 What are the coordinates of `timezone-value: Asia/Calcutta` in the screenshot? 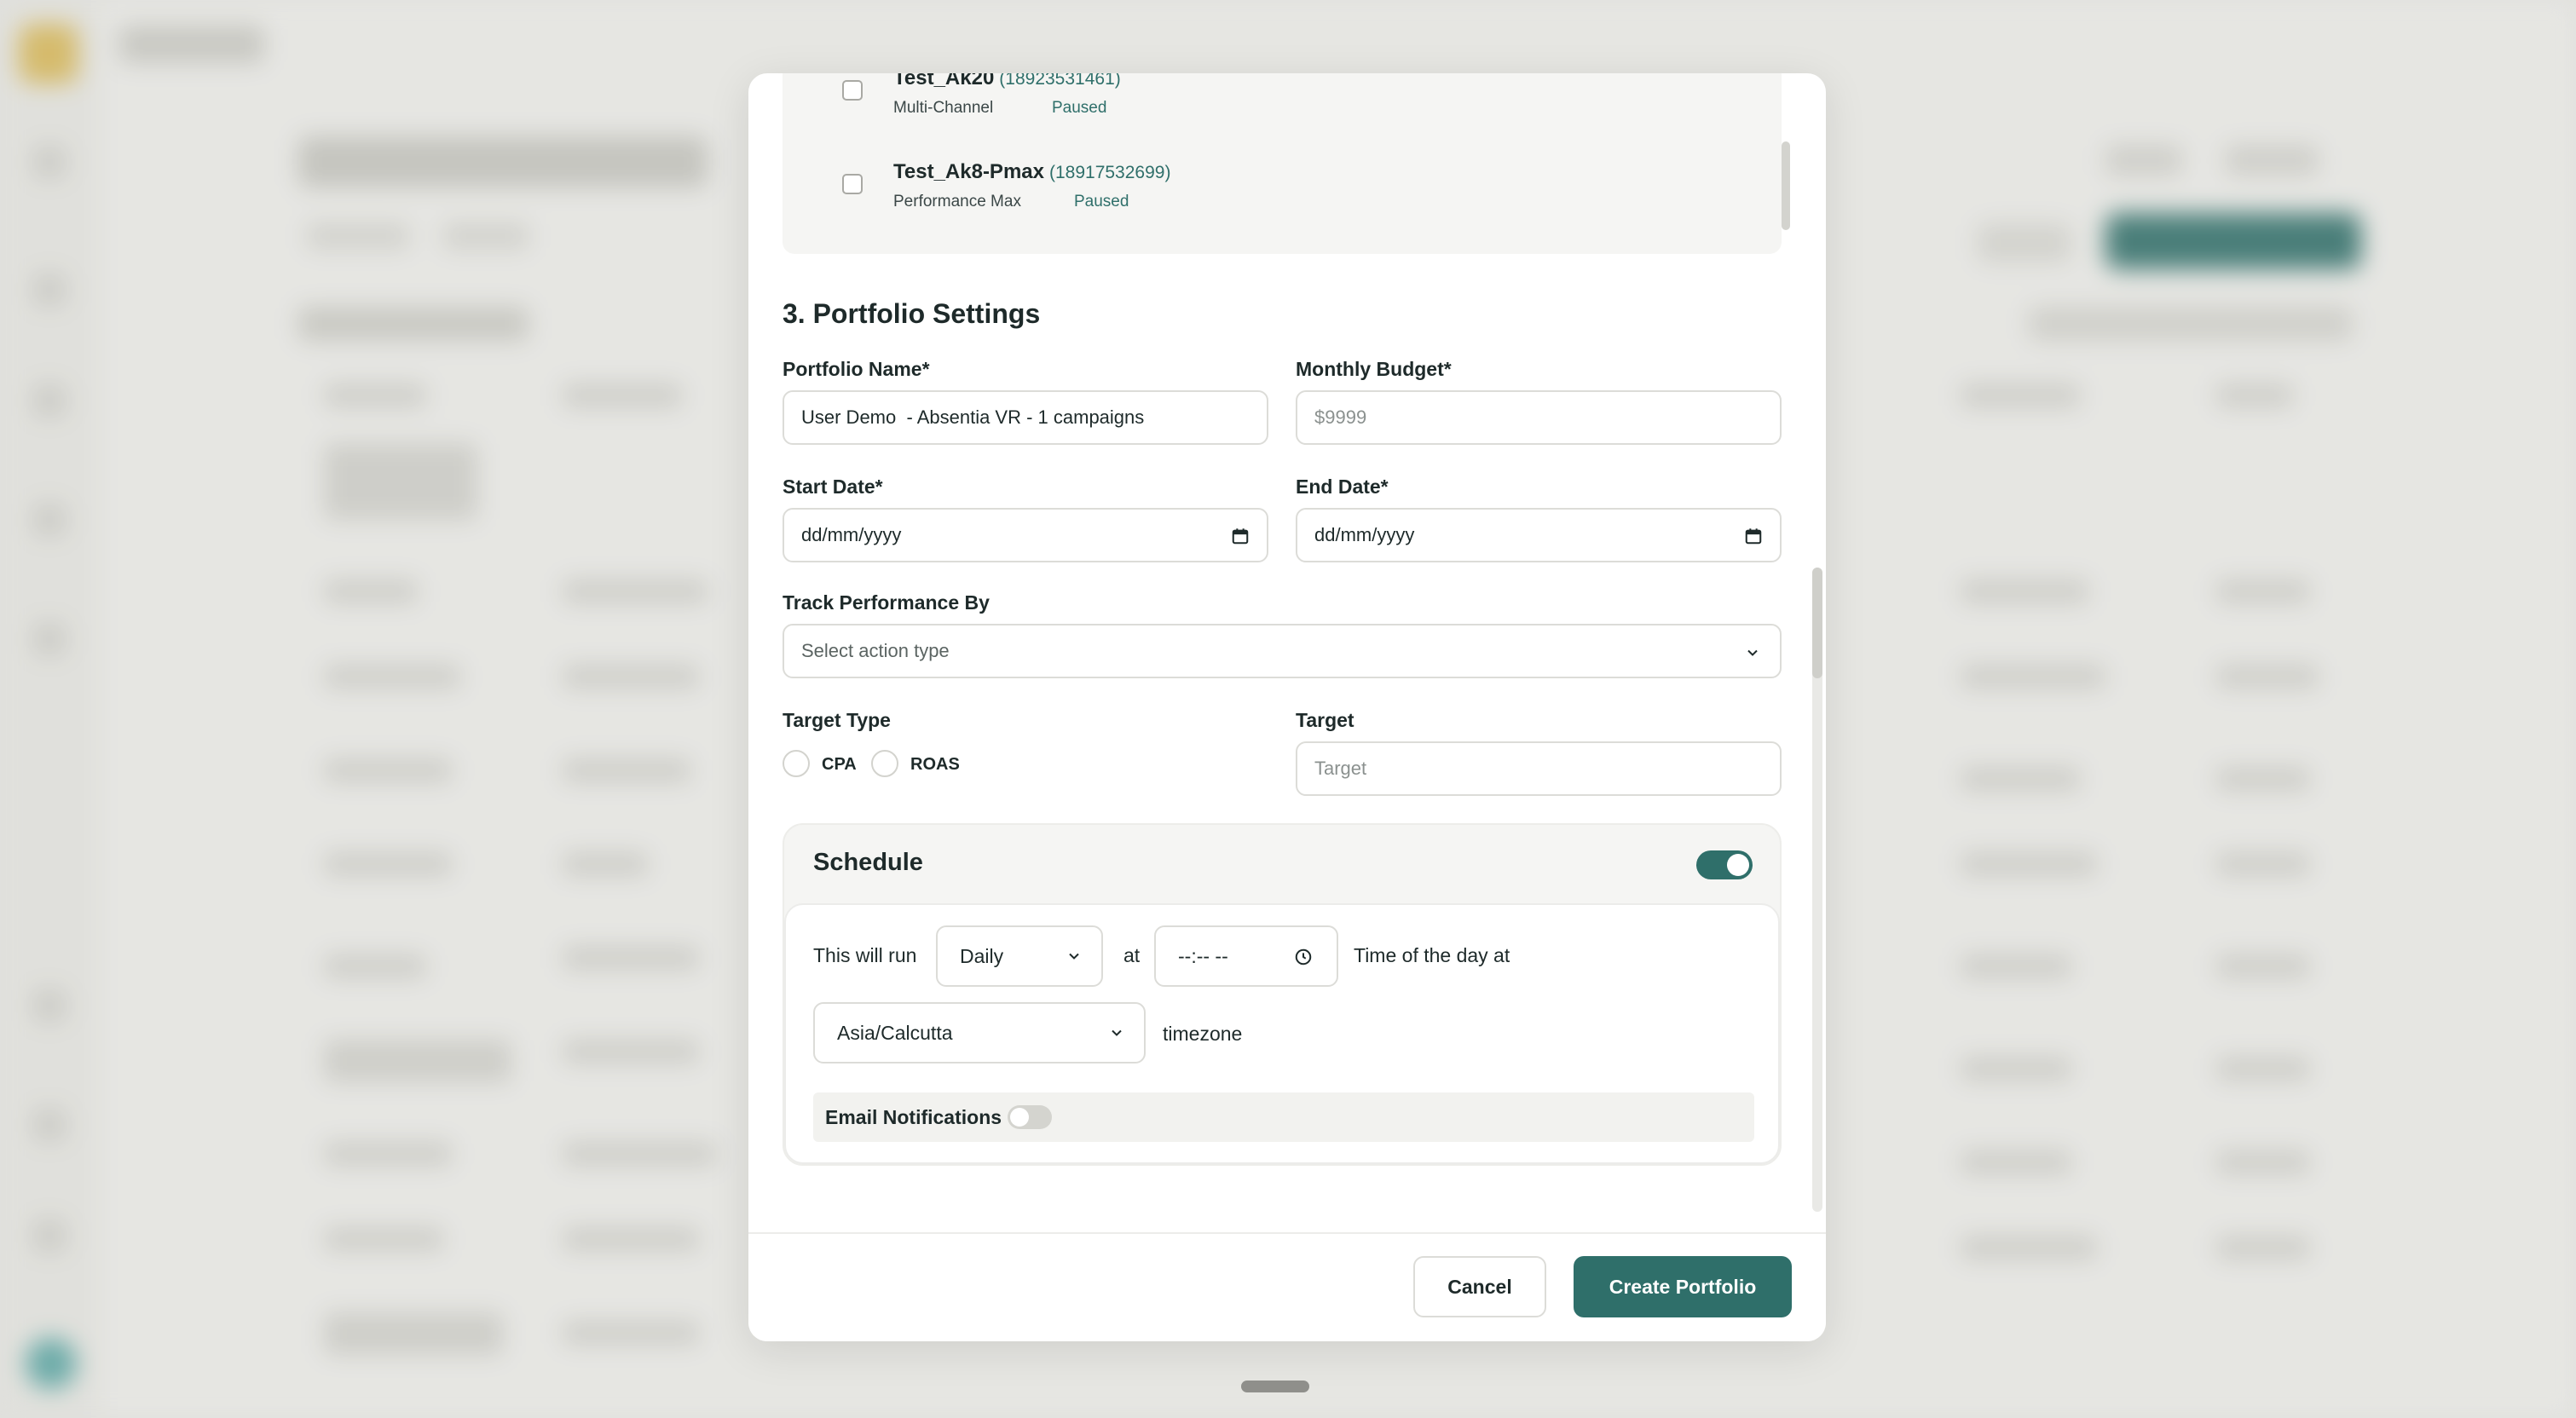 It's located at (895, 1032).